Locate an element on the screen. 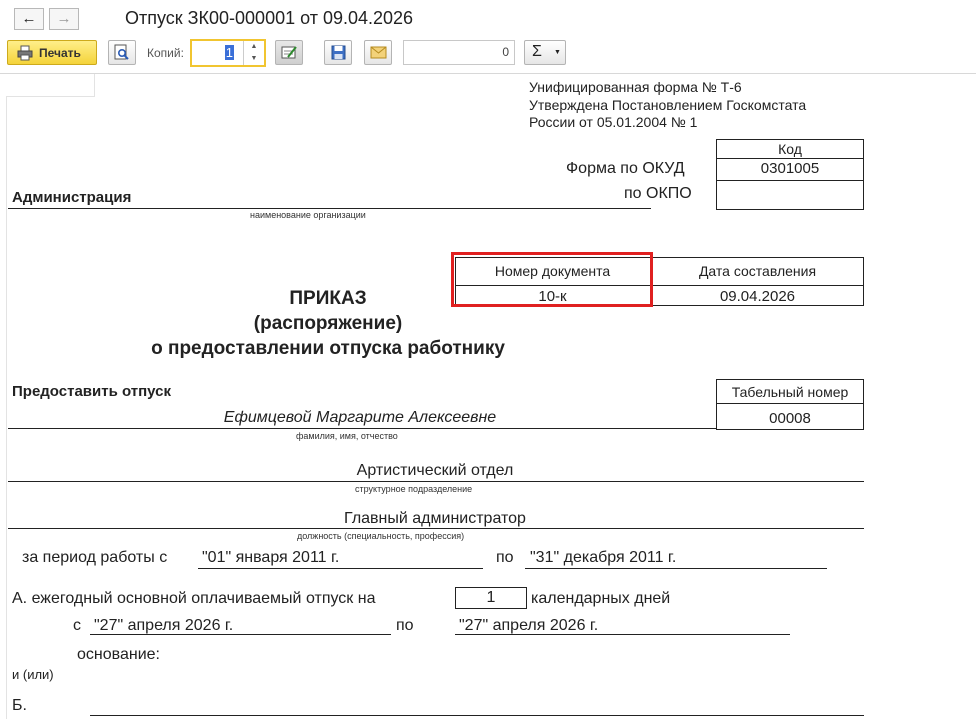 This screenshot has height=719, width=976. form-note-line-1: Унифицированная форма № Т-6 is located at coordinates (635, 87).